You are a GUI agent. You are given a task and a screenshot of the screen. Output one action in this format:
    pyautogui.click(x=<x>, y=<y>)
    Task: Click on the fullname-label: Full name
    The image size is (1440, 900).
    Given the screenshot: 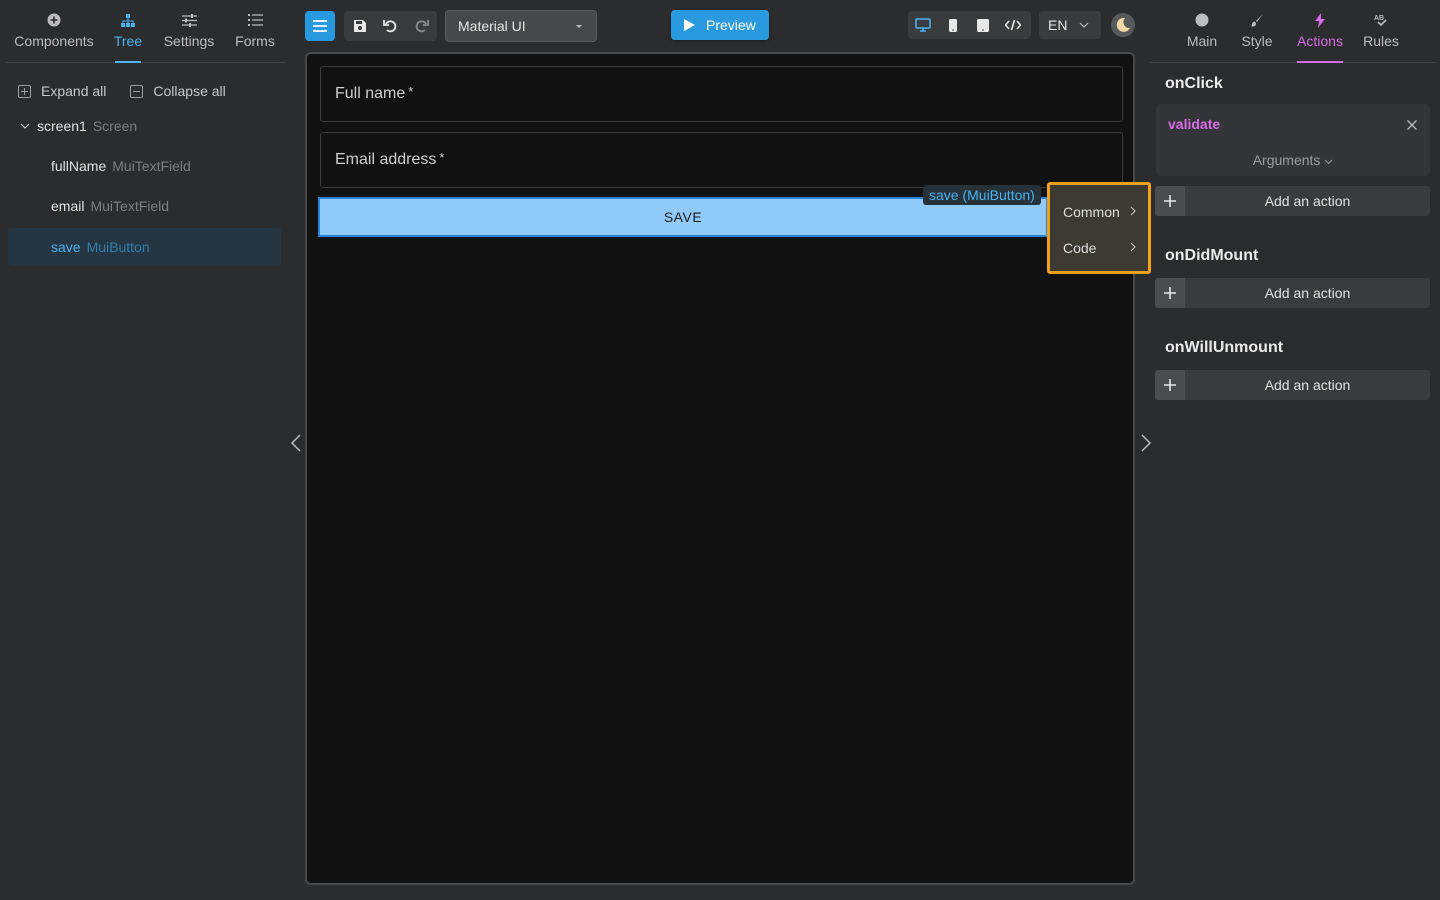 What is the action you would take?
    pyautogui.click(x=370, y=93)
    